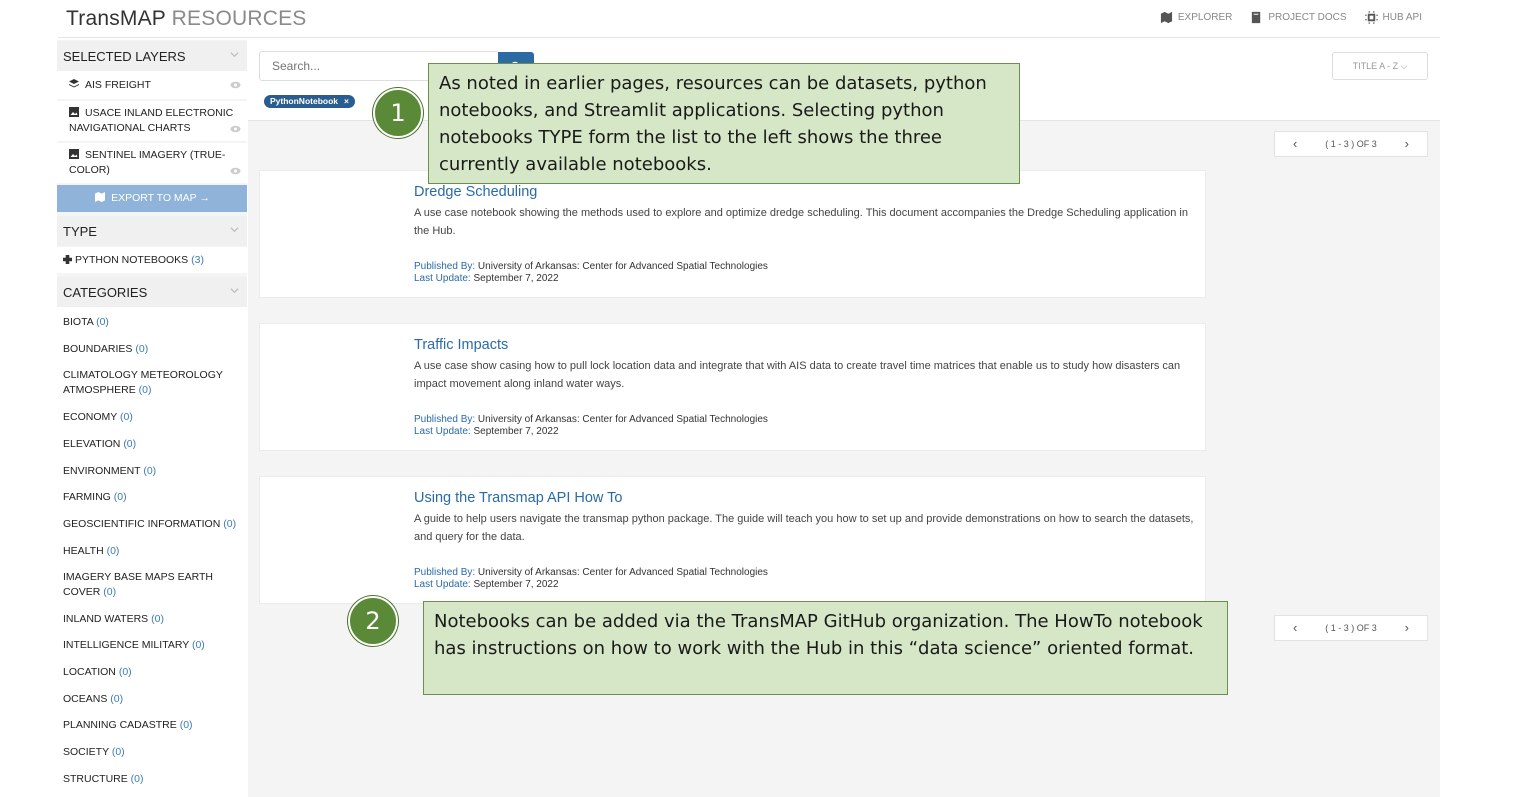 Image resolution: width=1536 pixels, height=797 pixels. I want to click on nav-explorer: EXPLORER, so click(1196, 17).